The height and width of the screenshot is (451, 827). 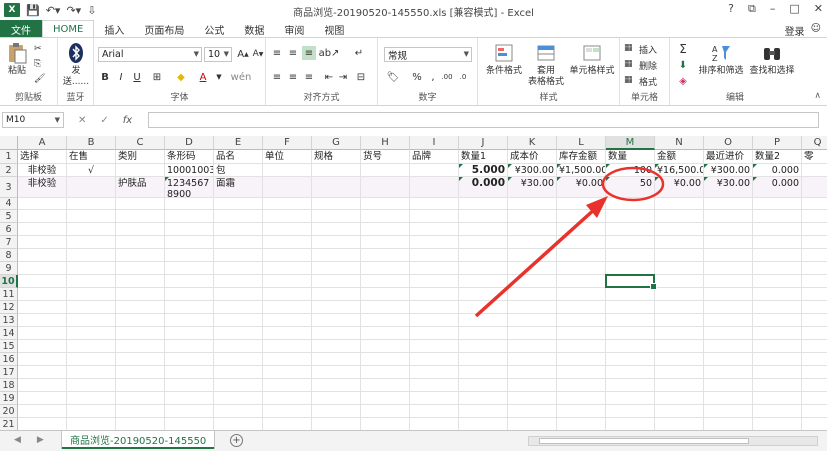 What do you see at coordinates (546, 65) in the screenshot?
I see `format-as-table-button: 套用 表格格式` at bounding box center [546, 65].